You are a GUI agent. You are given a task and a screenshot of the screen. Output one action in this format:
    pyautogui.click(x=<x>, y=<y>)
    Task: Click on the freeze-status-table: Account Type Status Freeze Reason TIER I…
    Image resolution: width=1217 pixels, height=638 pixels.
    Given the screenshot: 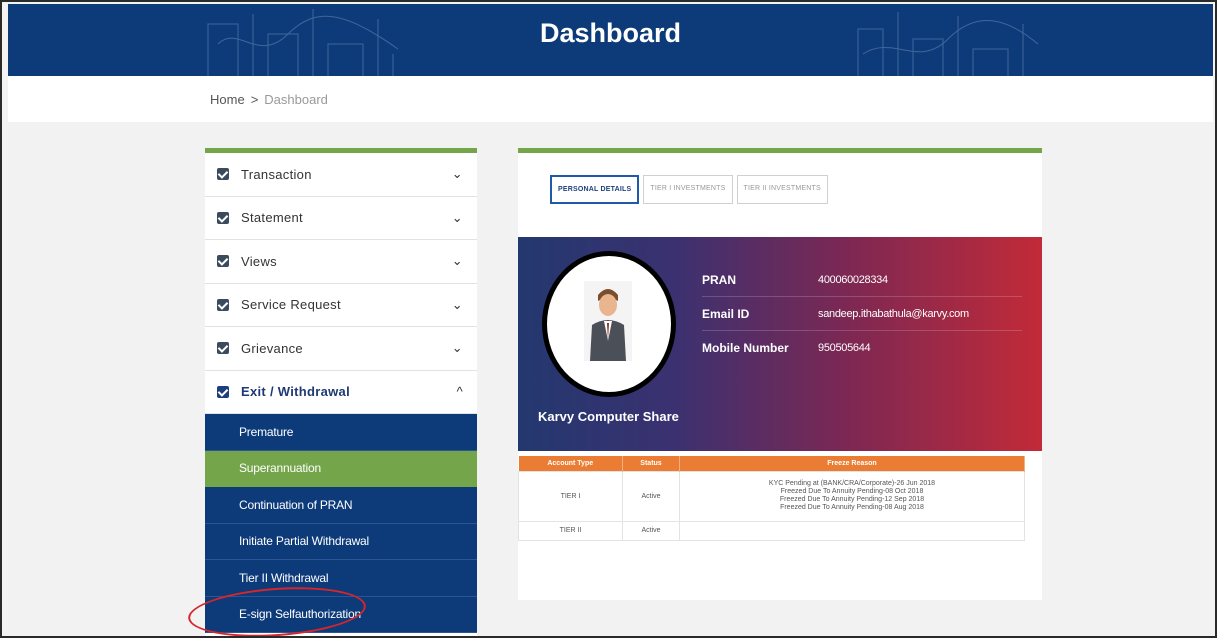 What is the action you would take?
    pyautogui.click(x=771, y=498)
    